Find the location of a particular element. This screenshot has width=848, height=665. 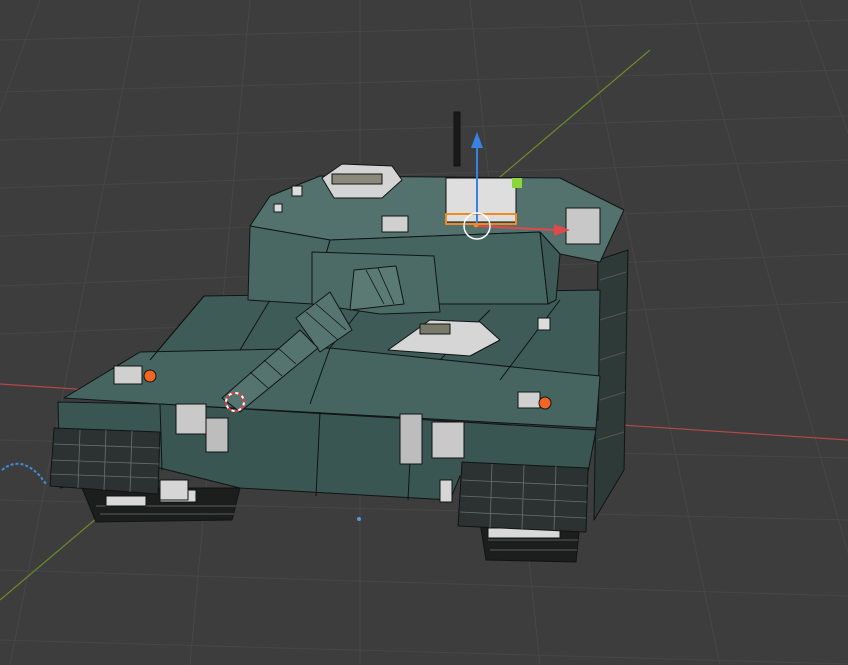

object-origin-dot is located at coordinates (476, 225).